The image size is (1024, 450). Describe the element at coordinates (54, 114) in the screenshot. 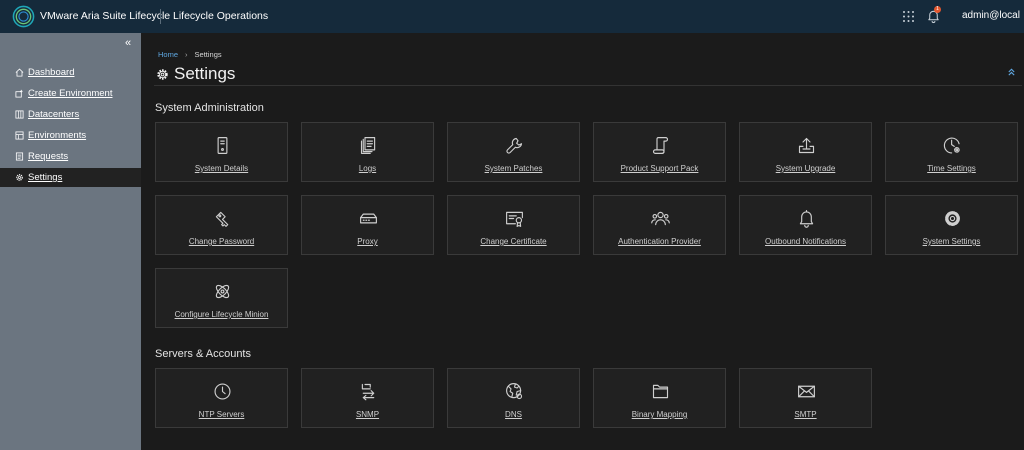

I see `sidebar-item-label: Datacenters` at that location.